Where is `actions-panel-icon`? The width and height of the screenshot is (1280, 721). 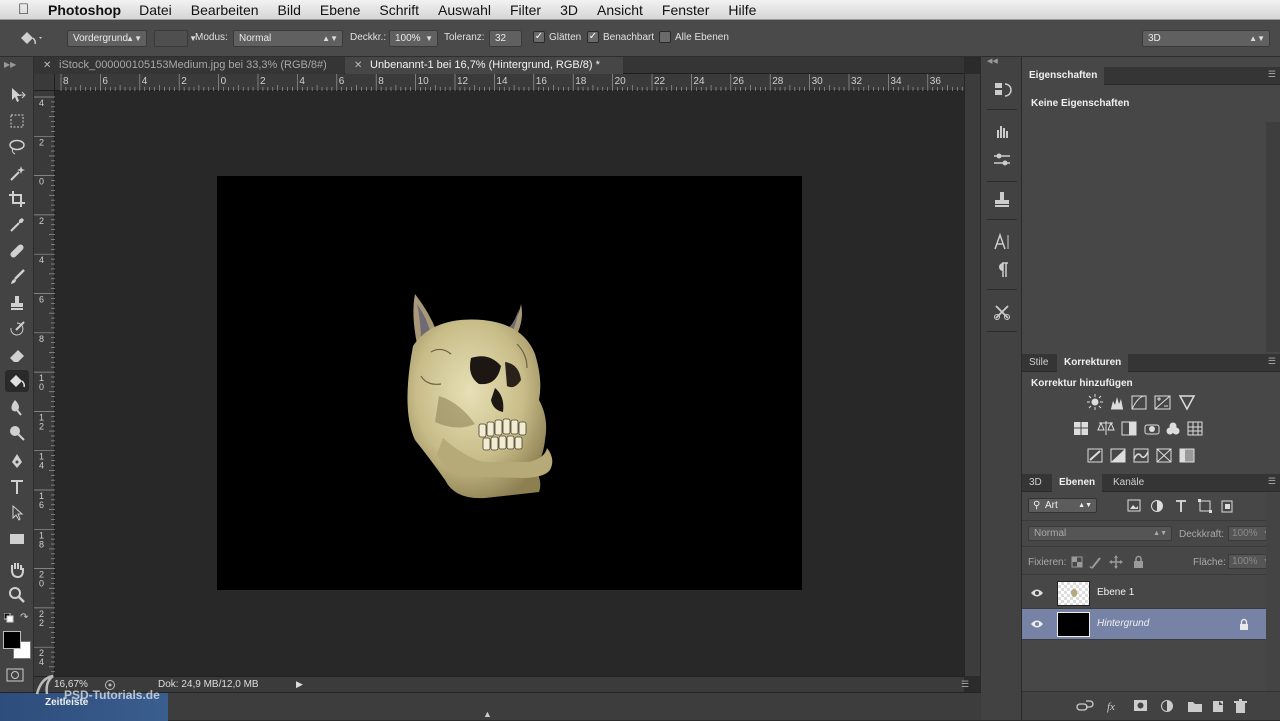
actions-panel-icon is located at coordinates (1002, 130).